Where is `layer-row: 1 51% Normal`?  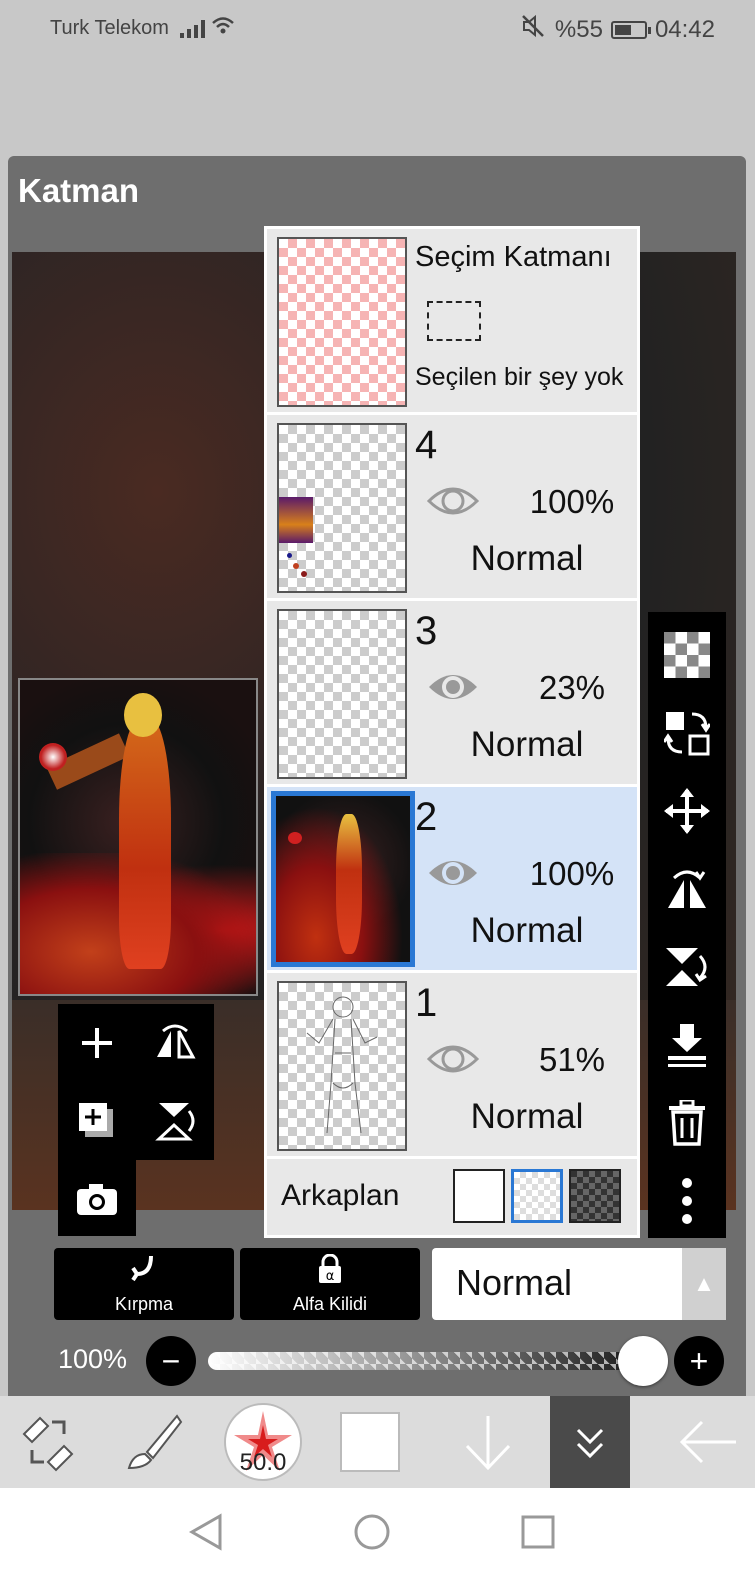 layer-row: 1 51% Normal is located at coordinates (452, 1066).